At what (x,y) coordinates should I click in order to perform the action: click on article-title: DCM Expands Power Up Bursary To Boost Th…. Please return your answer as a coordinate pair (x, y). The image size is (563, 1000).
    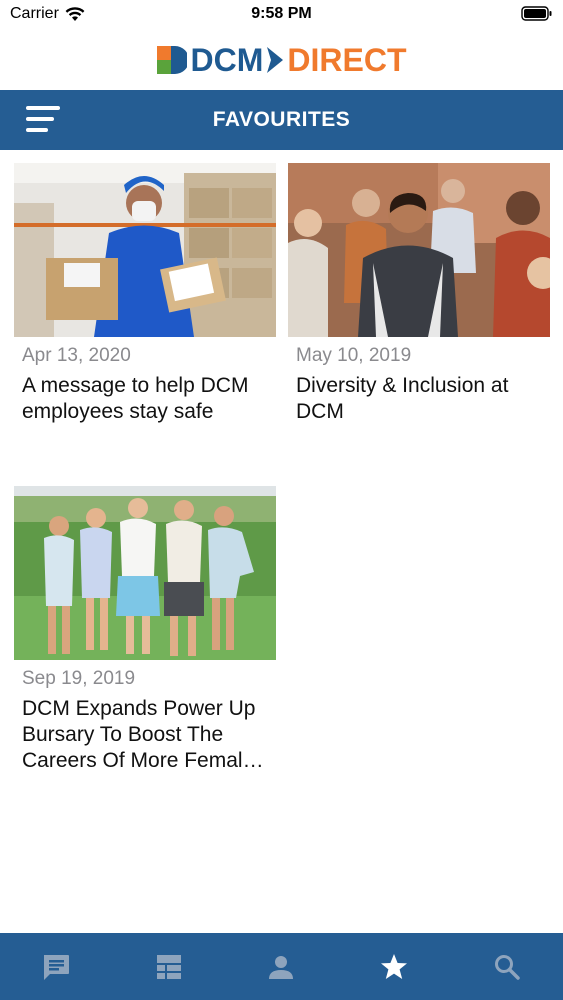
    Looking at the image, I should click on (143, 734).